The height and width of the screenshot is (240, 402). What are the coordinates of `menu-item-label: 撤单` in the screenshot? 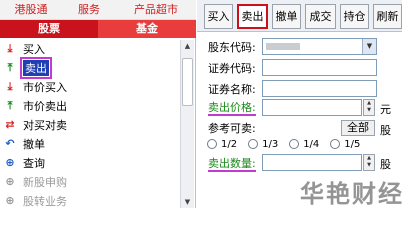 It's located at (34, 144).